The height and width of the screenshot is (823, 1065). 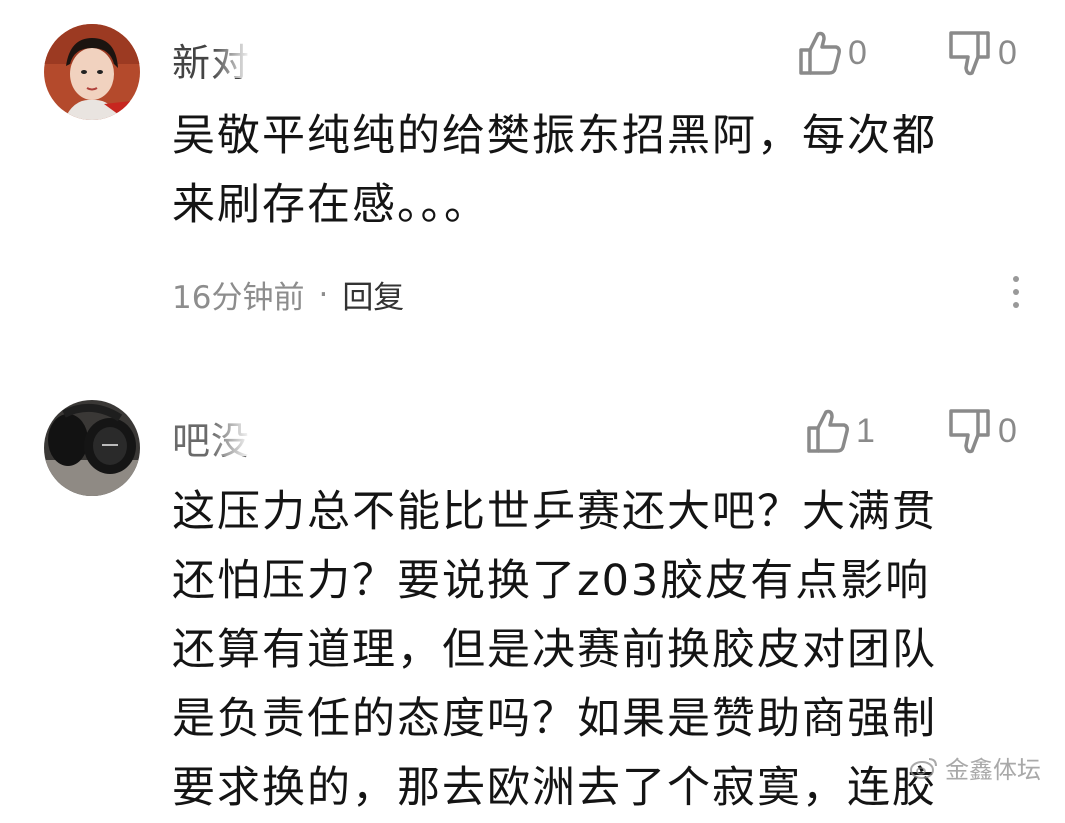 What do you see at coordinates (238, 298) in the screenshot?
I see `timestamp: 16分钟前` at bounding box center [238, 298].